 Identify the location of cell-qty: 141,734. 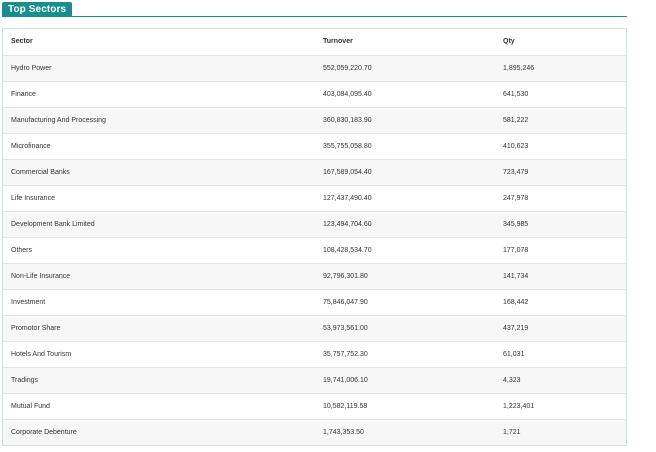
(560, 276).